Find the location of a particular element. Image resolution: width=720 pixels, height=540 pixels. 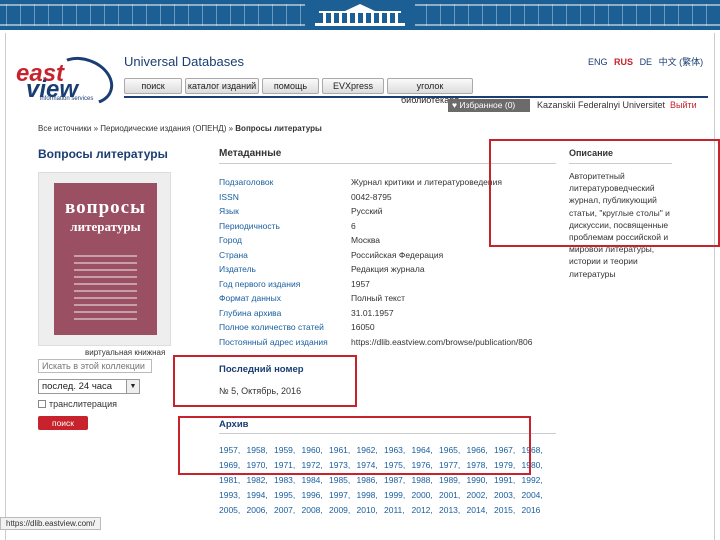

transliteration-label: транслитерация is located at coordinates (83, 404).